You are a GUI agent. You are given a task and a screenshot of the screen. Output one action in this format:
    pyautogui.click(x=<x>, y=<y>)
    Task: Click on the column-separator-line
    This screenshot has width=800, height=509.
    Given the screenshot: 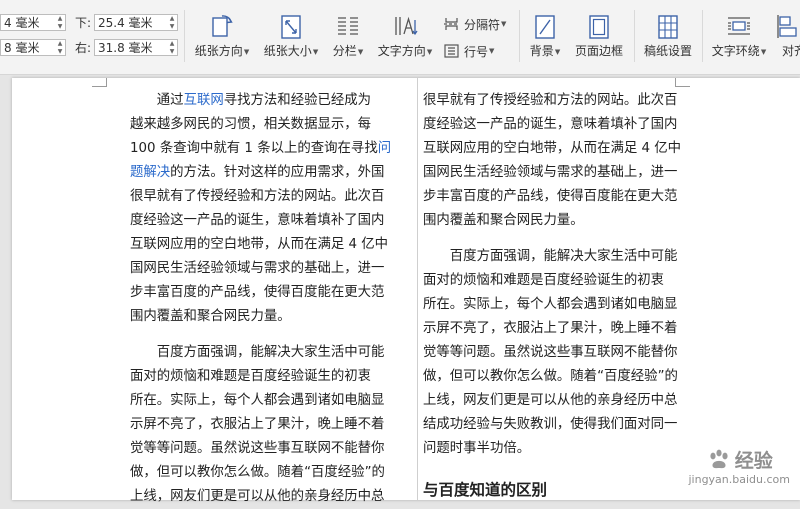 What is the action you would take?
    pyautogui.click(x=417, y=289)
    